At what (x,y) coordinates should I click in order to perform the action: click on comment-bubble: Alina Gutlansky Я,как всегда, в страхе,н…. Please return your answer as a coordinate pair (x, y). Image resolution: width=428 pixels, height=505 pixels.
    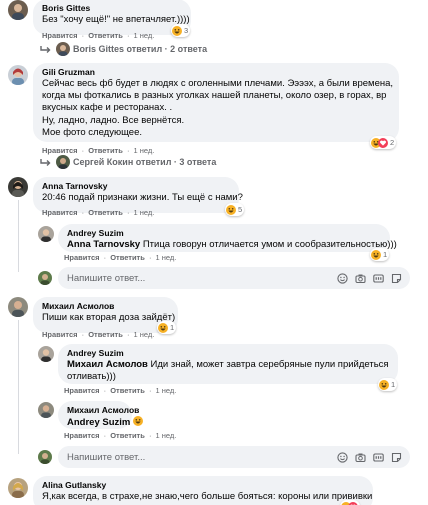
    Looking at the image, I should click on (203, 490).